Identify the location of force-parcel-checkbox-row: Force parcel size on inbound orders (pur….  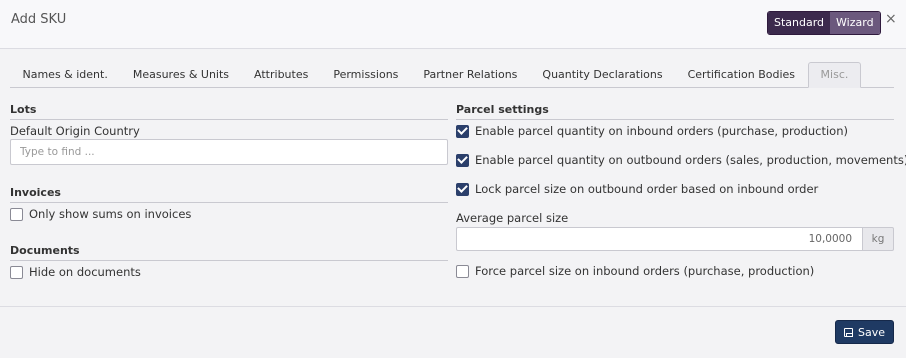
(635, 271).